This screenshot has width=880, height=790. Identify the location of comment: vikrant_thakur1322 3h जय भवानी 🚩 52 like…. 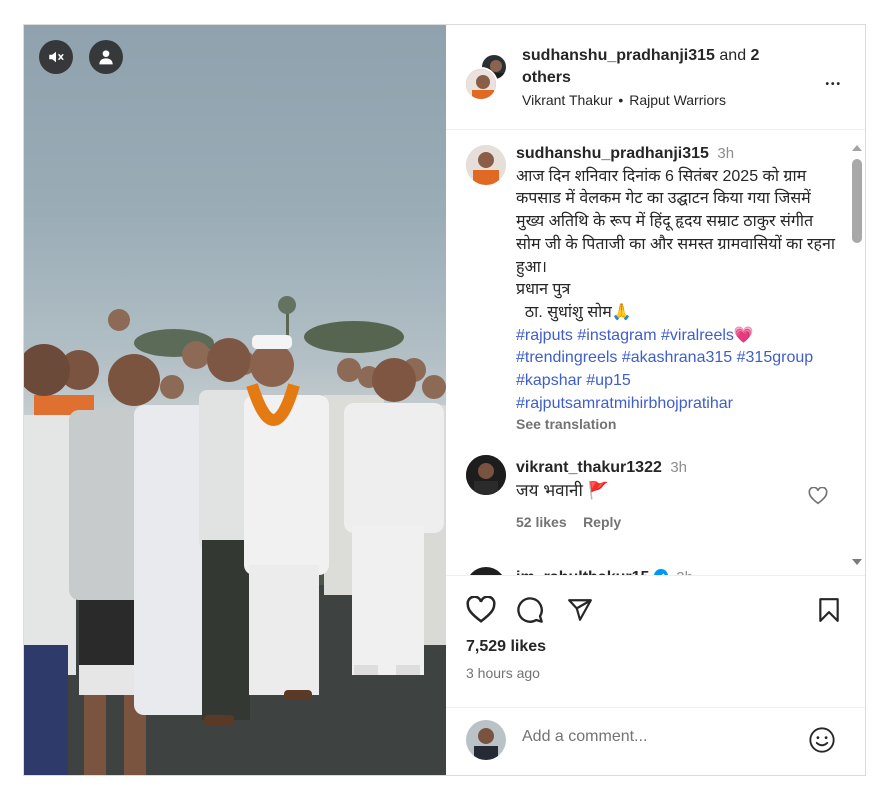
(676, 496).